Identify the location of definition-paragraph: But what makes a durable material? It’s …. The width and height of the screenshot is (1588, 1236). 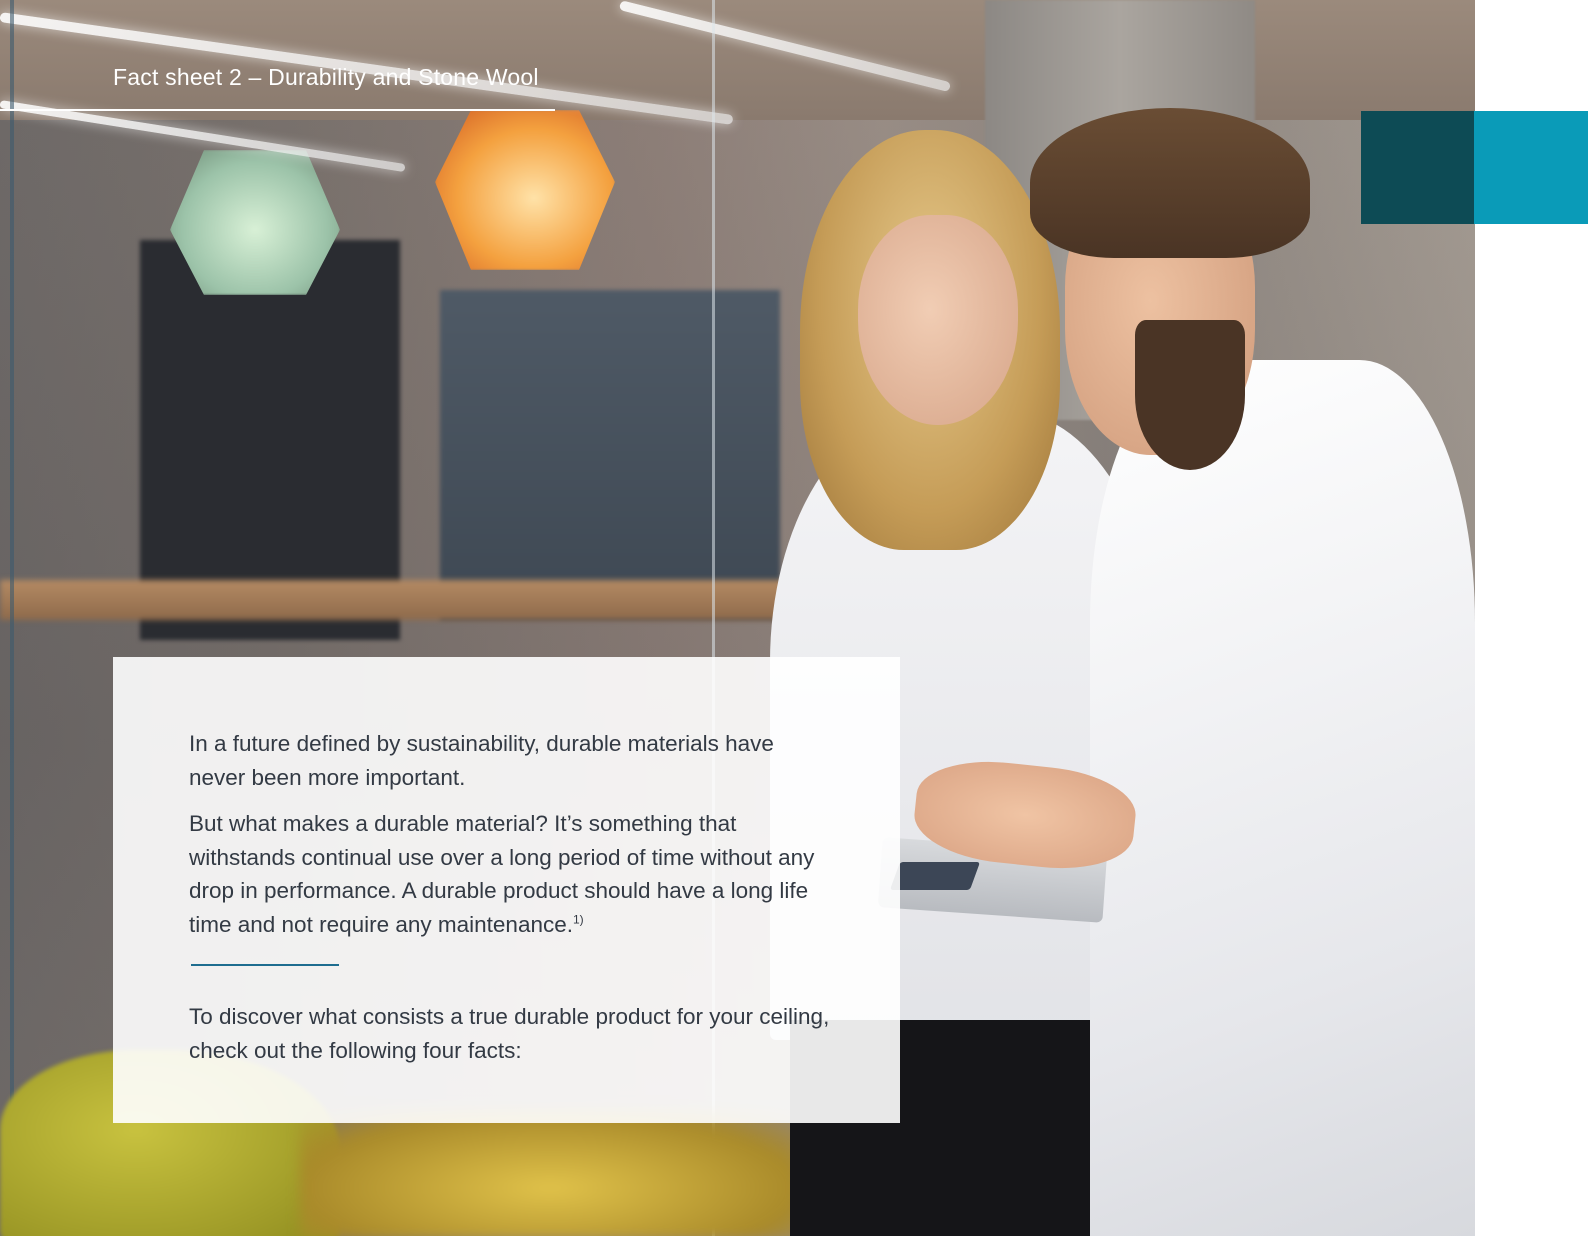
(509, 874).